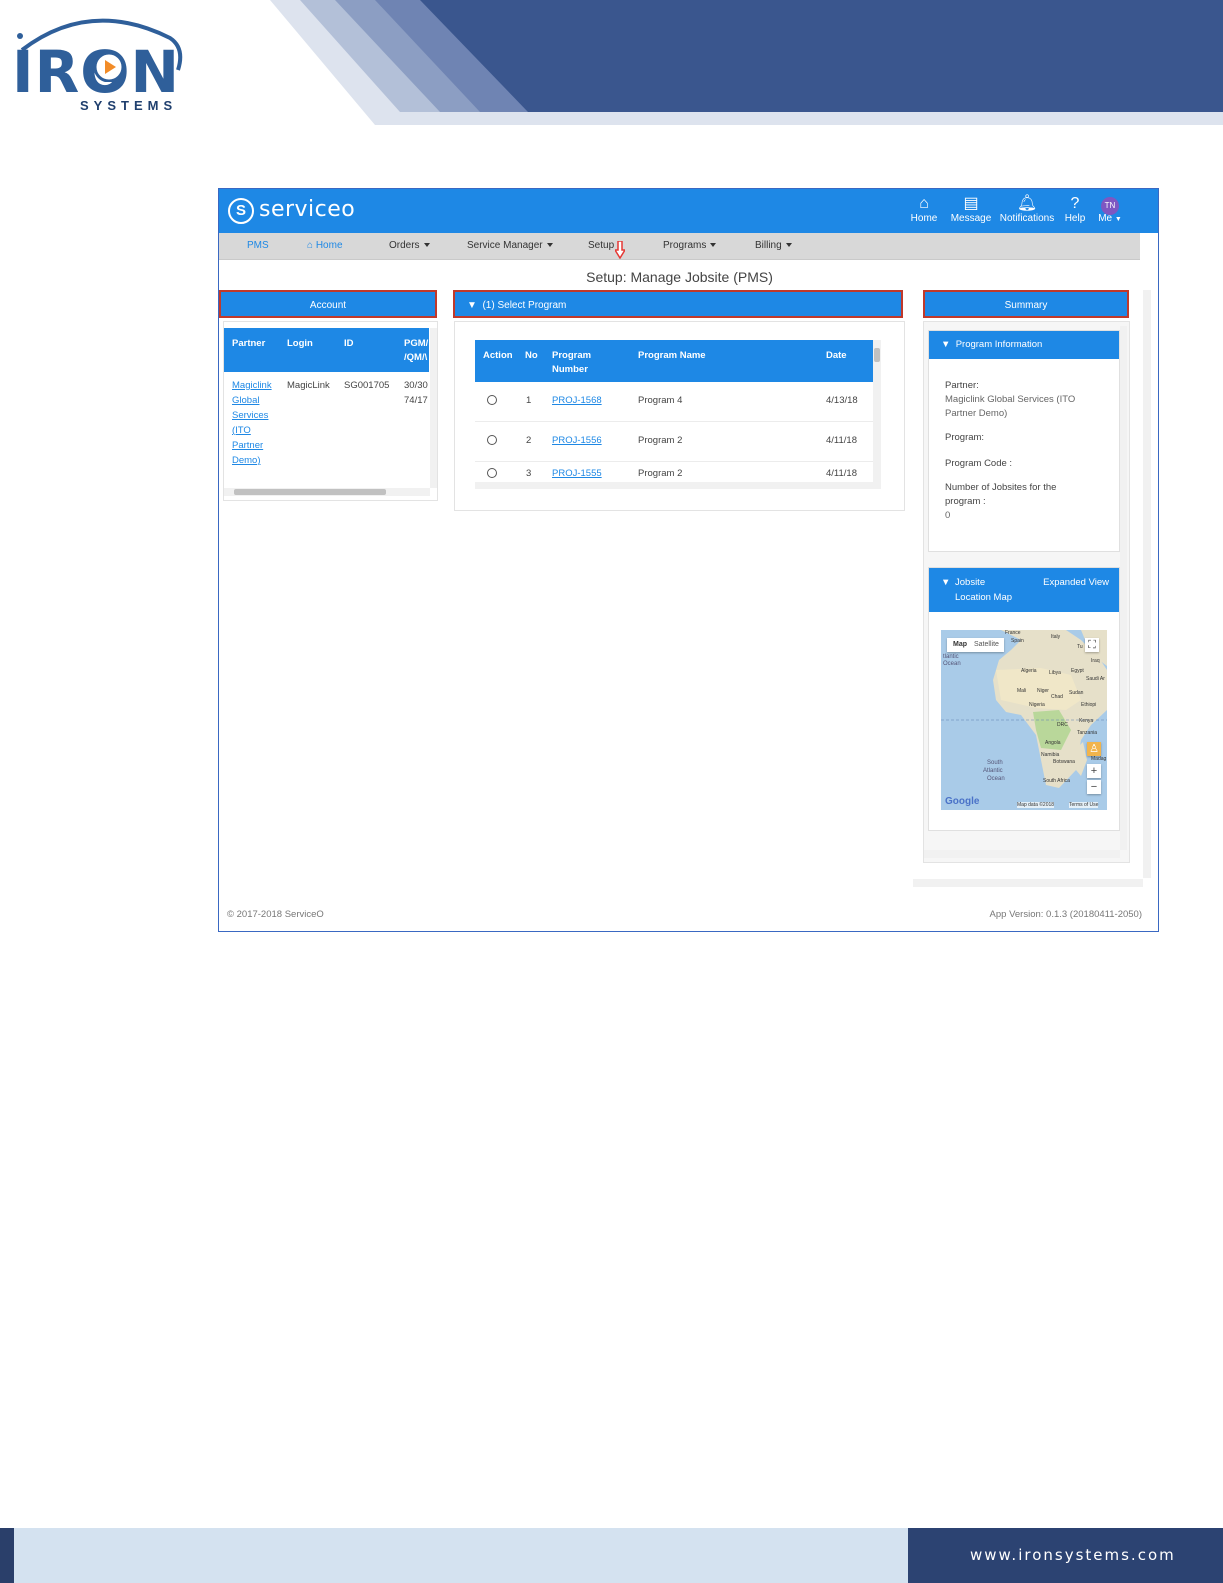 The height and width of the screenshot is (1583, 1223). Describe the element at coordinates (529, 400) in the screenshot. I see `row-no: 1` at that location.